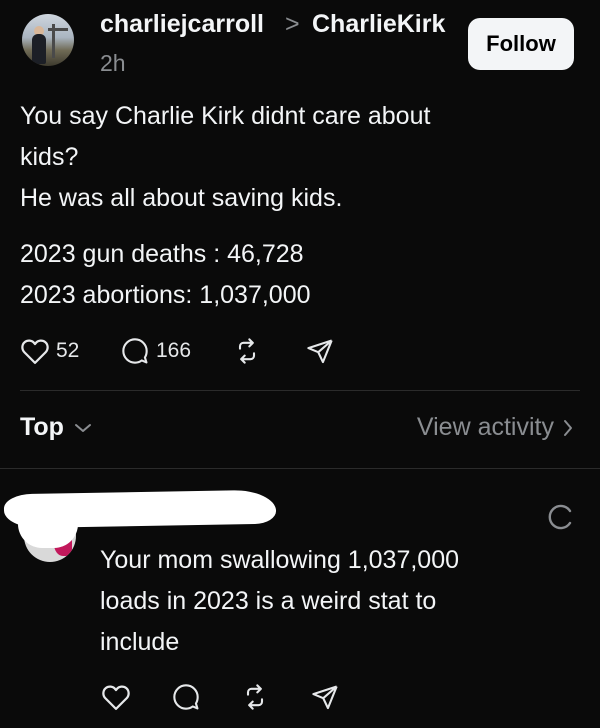 This screenshot has height=728, width=600. Describe the element at coordinates (140, 642) in the screenshot. I see `reply-text-line: include` at that location.